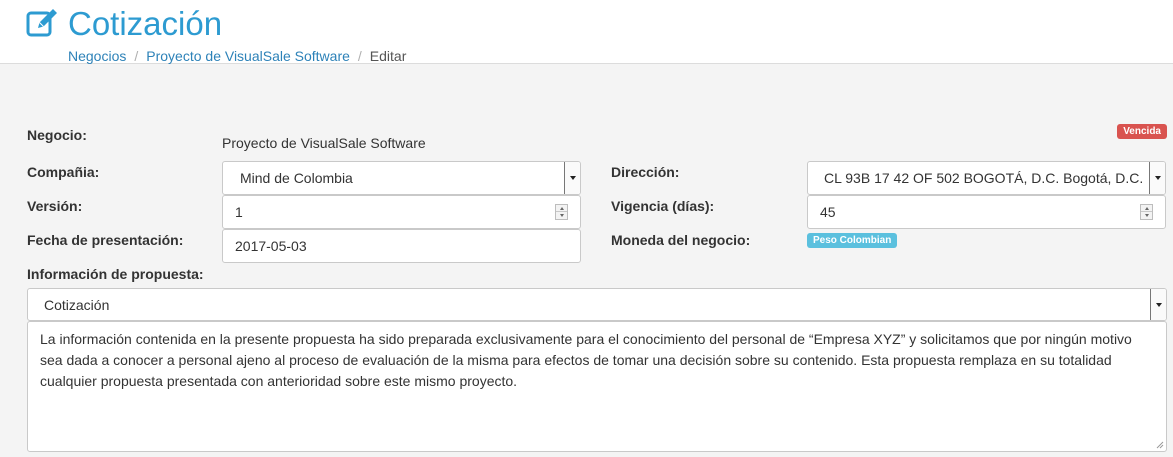 This screenshot has height=457, width=1173. I want to click on fecha-input: 2017-05-03, so click(401, 246).